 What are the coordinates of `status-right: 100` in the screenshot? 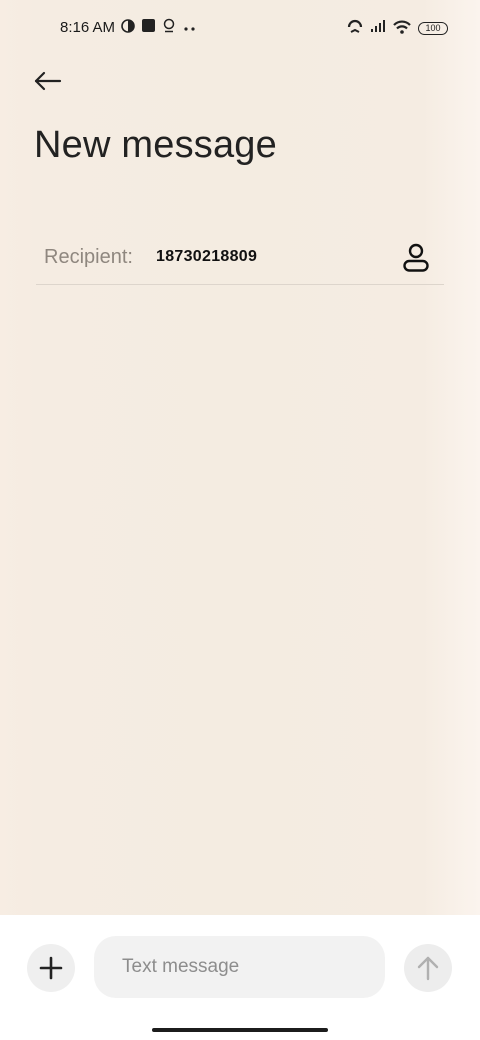 It's located at (397, 28).